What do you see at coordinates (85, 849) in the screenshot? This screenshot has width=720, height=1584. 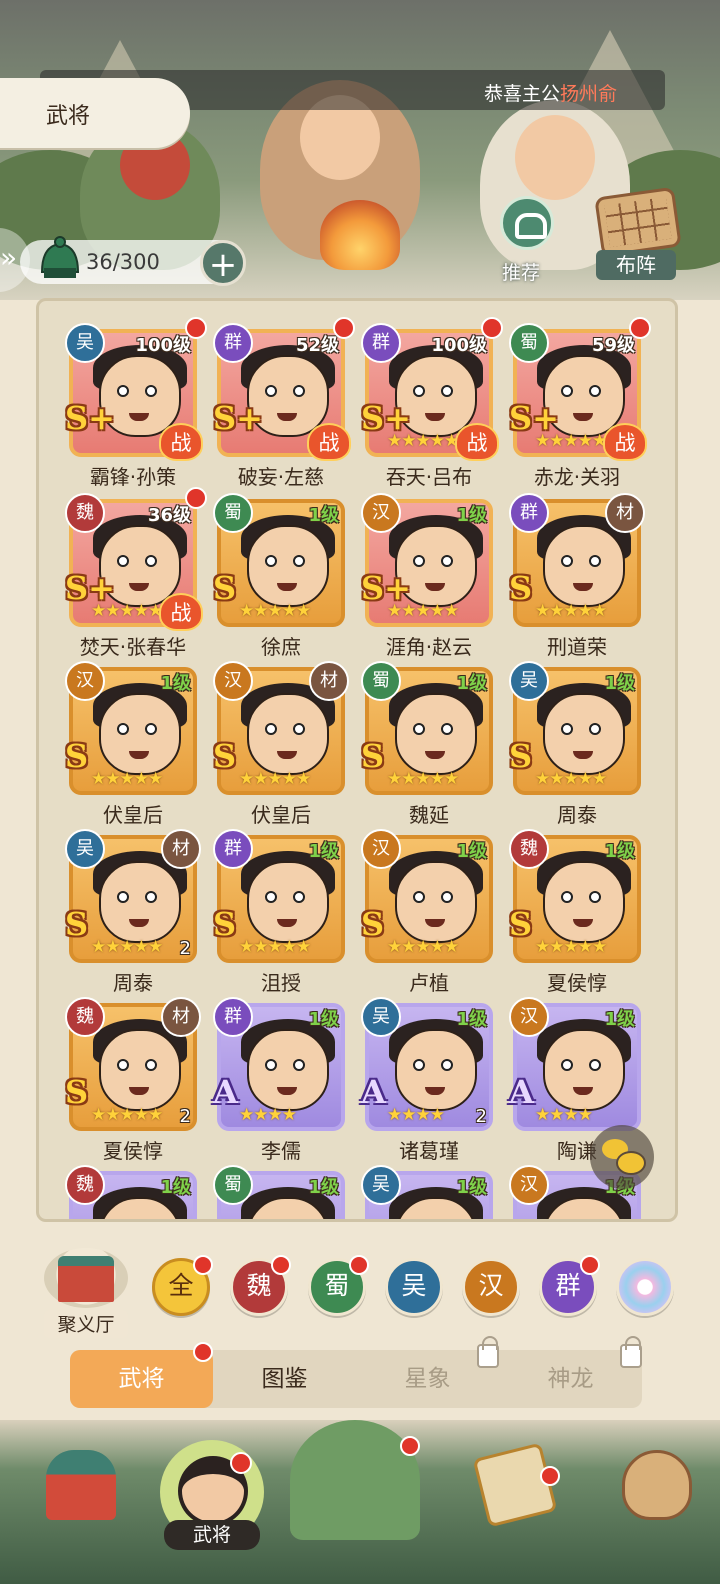 I see `faction-badge: 吴` at bounding box center [85, 849].